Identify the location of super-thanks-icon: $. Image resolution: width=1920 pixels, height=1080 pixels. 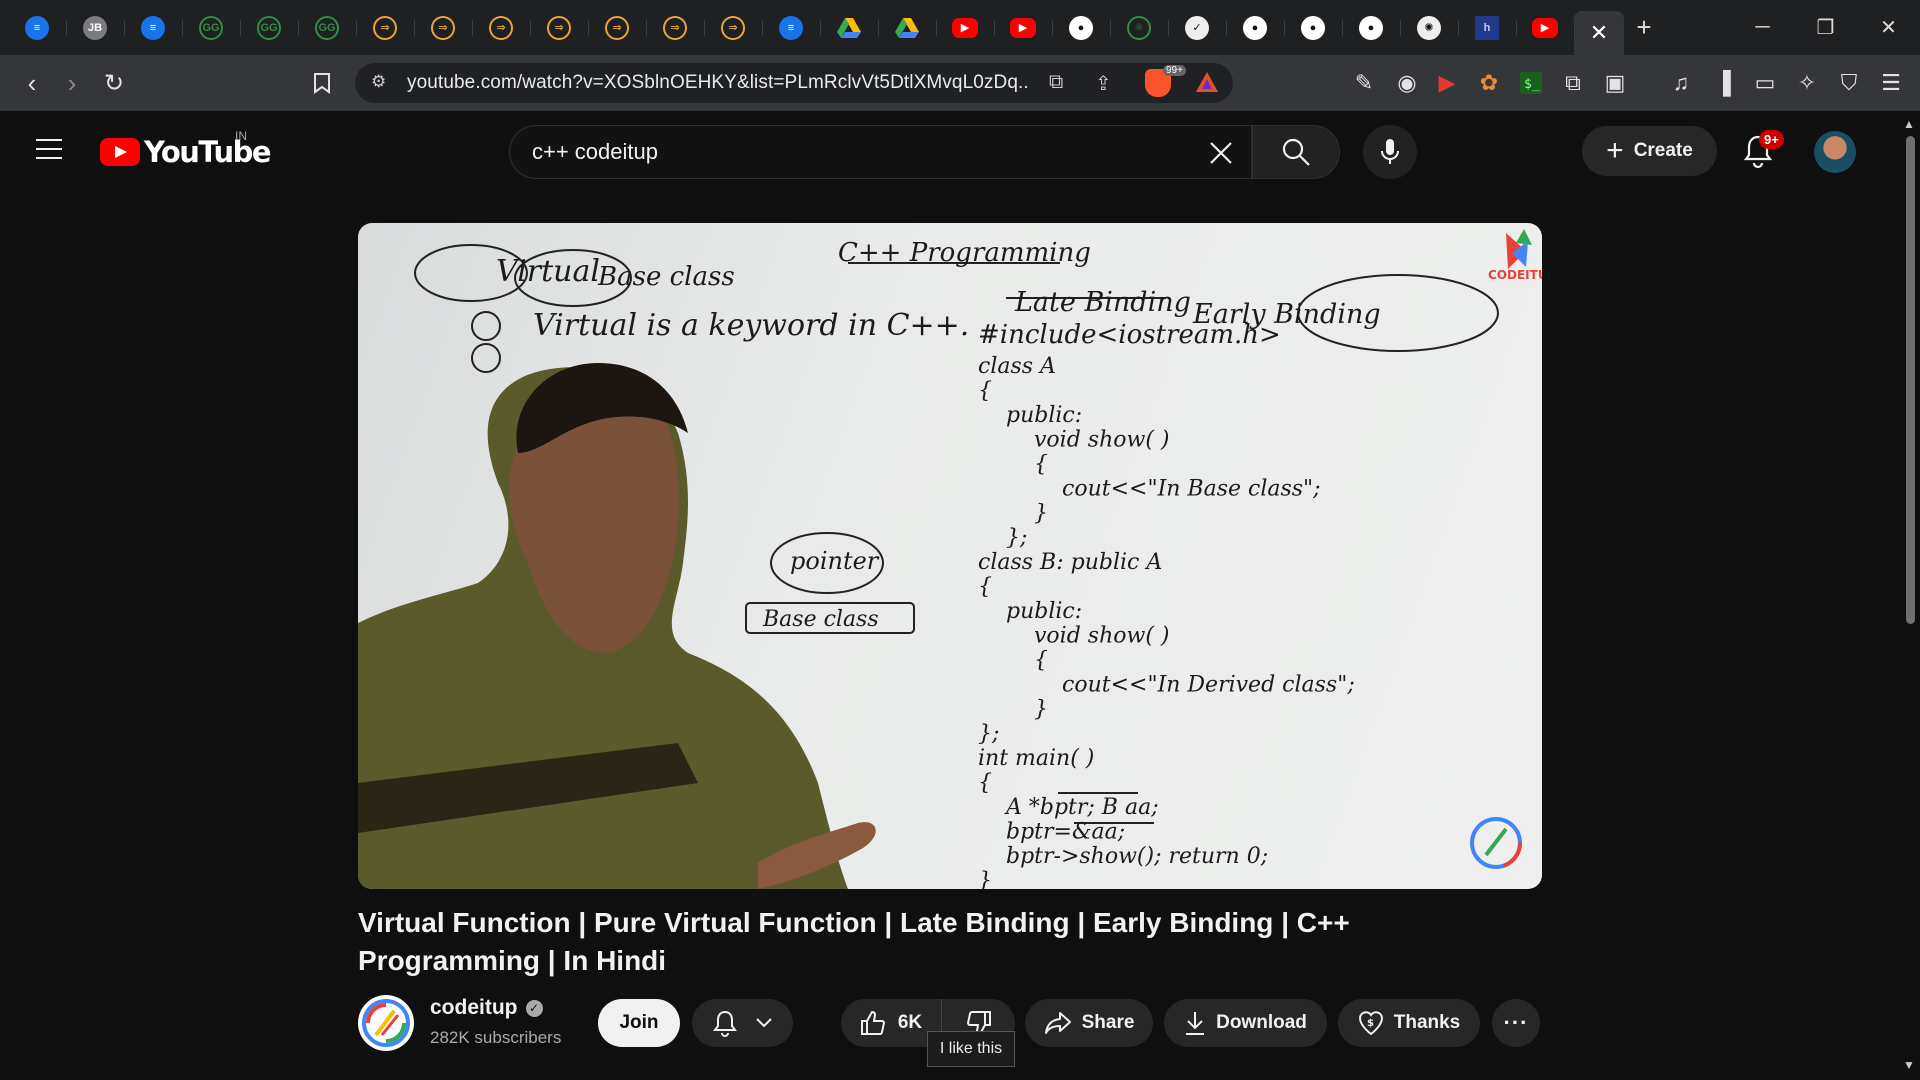
(1370, 1023).